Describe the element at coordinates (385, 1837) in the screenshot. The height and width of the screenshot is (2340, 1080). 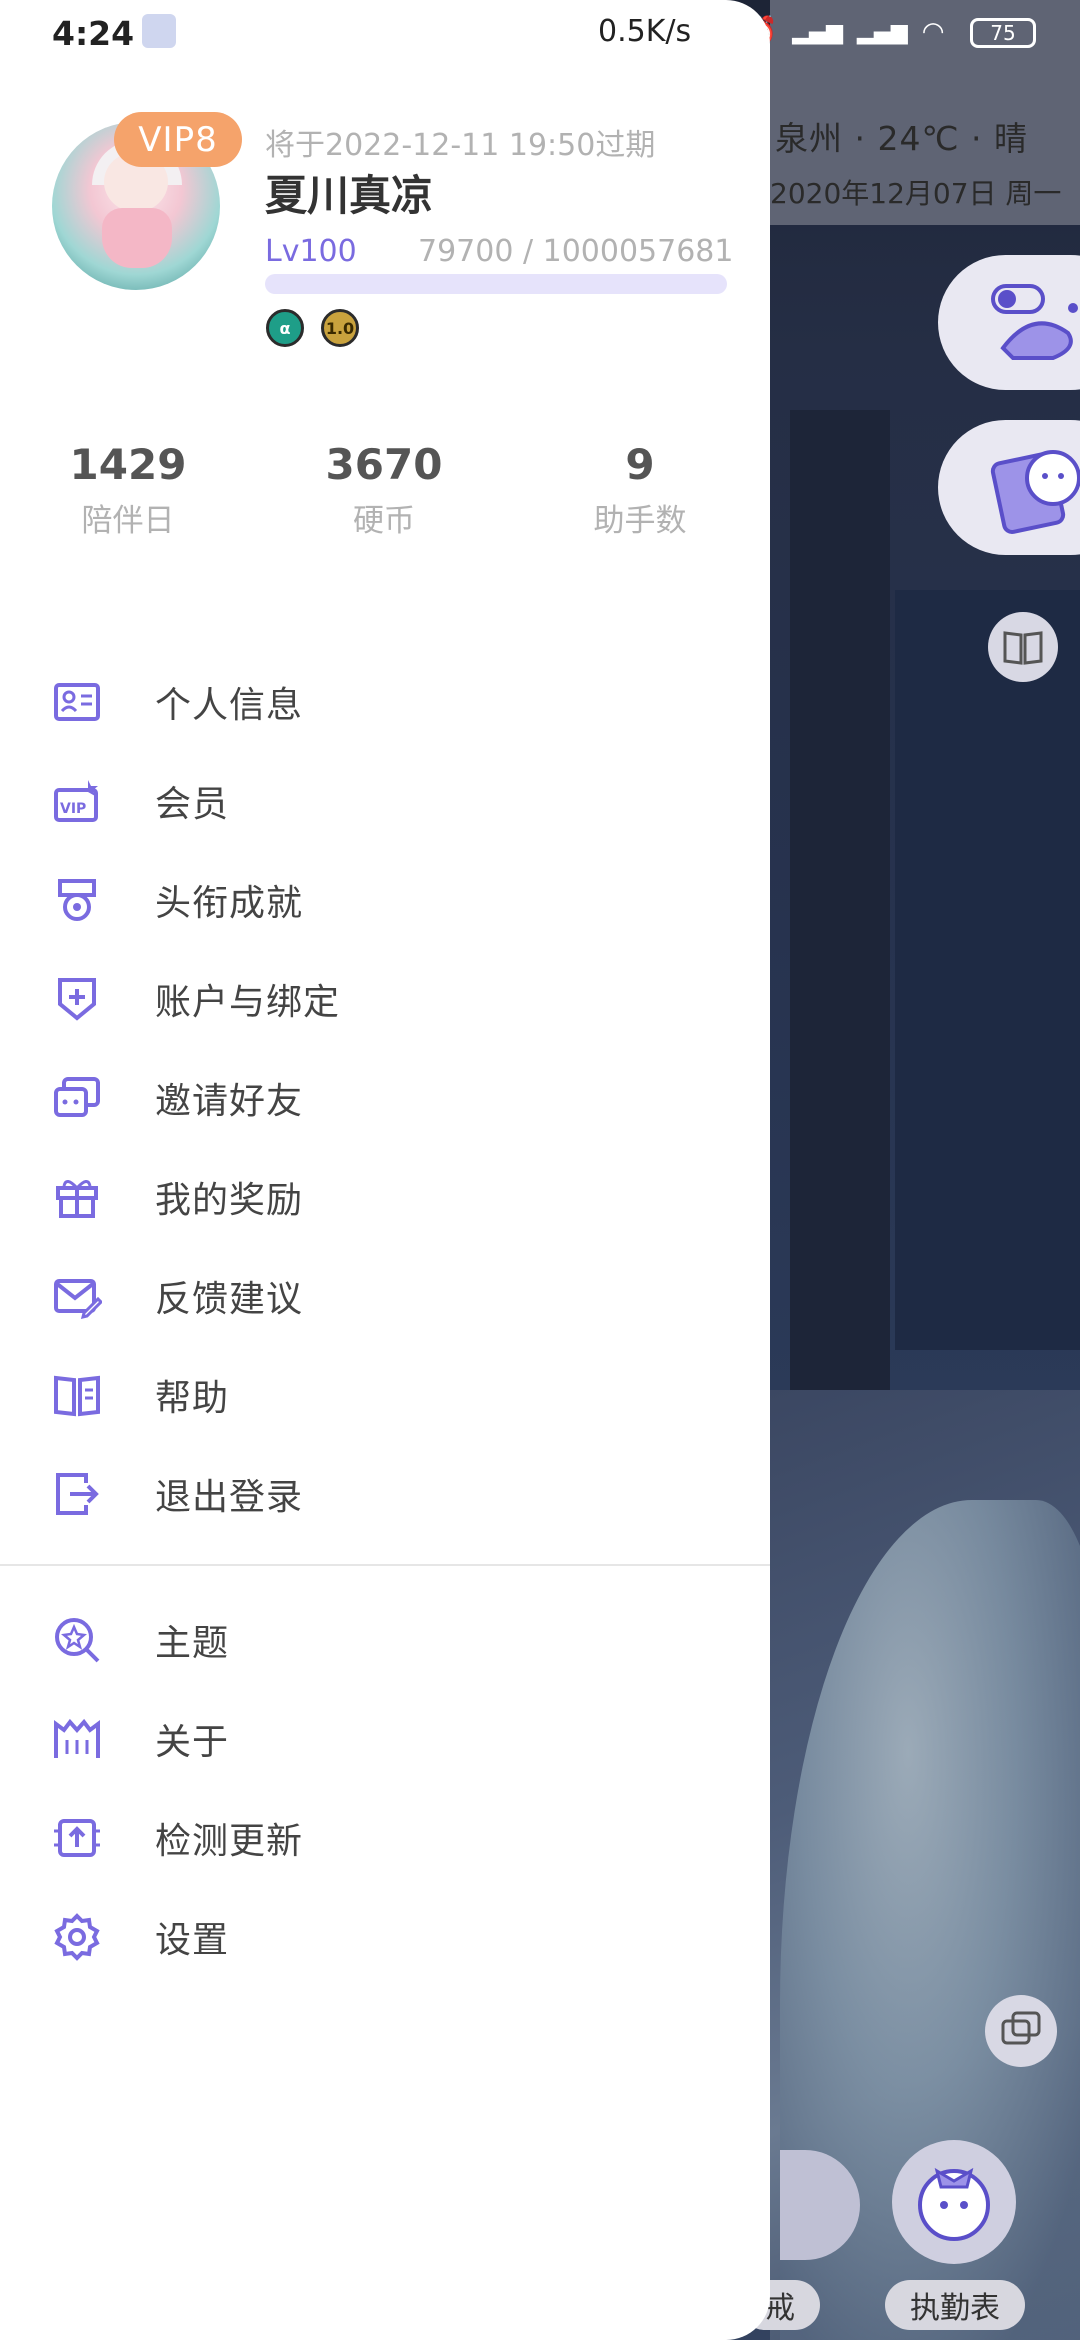
I see `menu-item-check-update: 检测更新` at that location.